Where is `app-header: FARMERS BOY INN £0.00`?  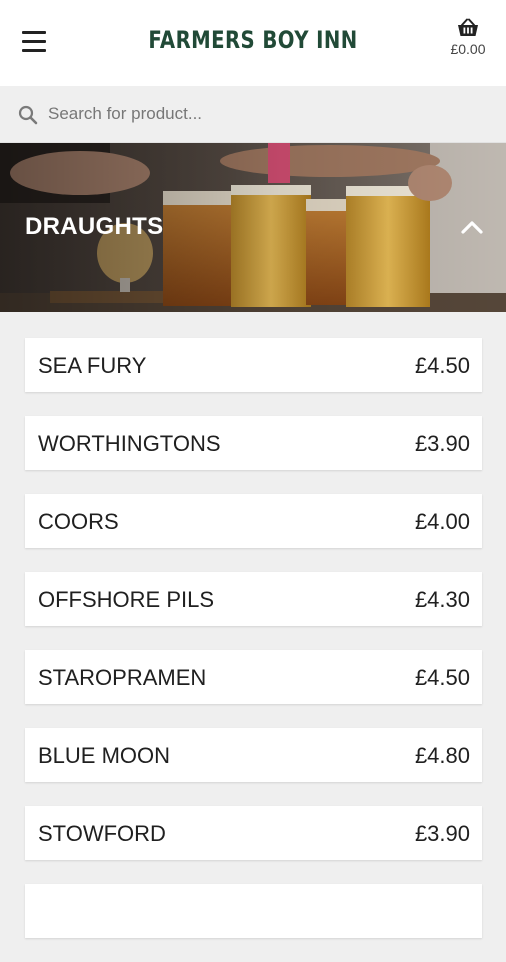 app-header: FARMERS BOY INN £0.00 is located at coordinates (253, 43).